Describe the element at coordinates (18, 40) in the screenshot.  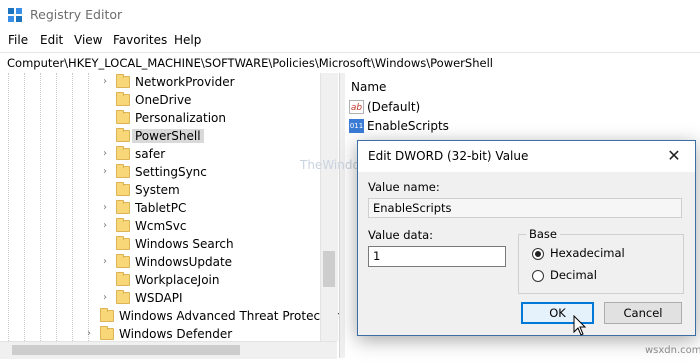
I see `menu-file: File` at that location.